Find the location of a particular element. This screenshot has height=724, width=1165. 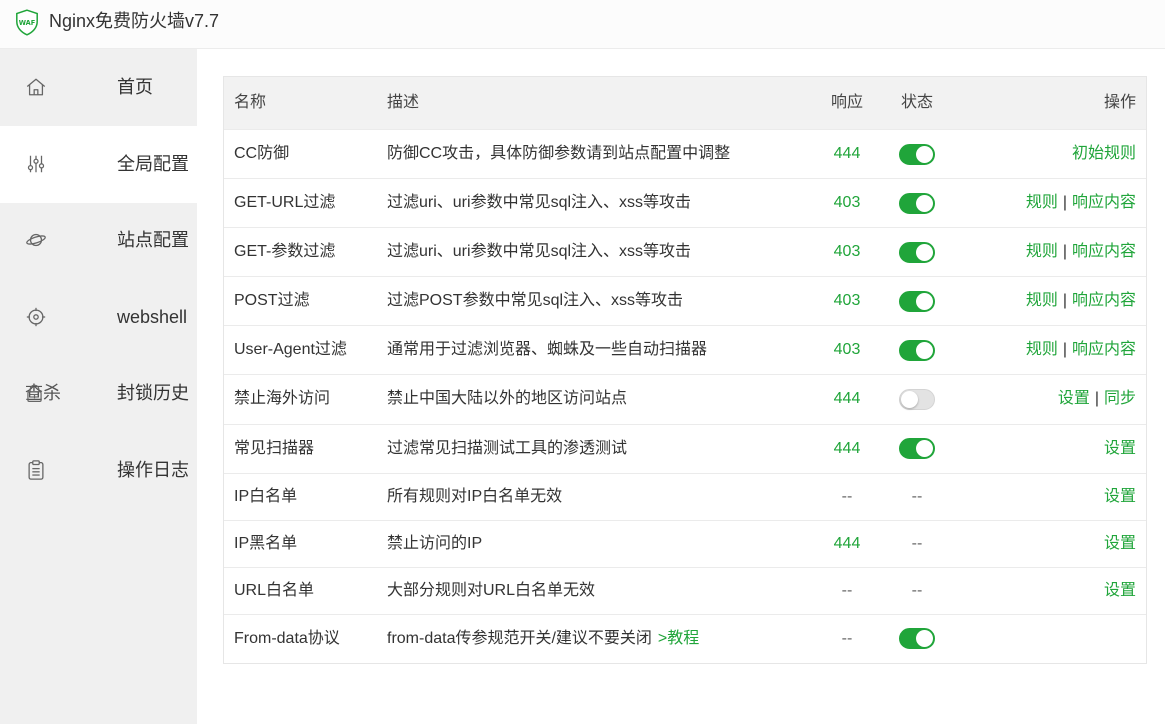

window-title: Nginx免费防火墙v7.7 is located at coordinates (134, 21).